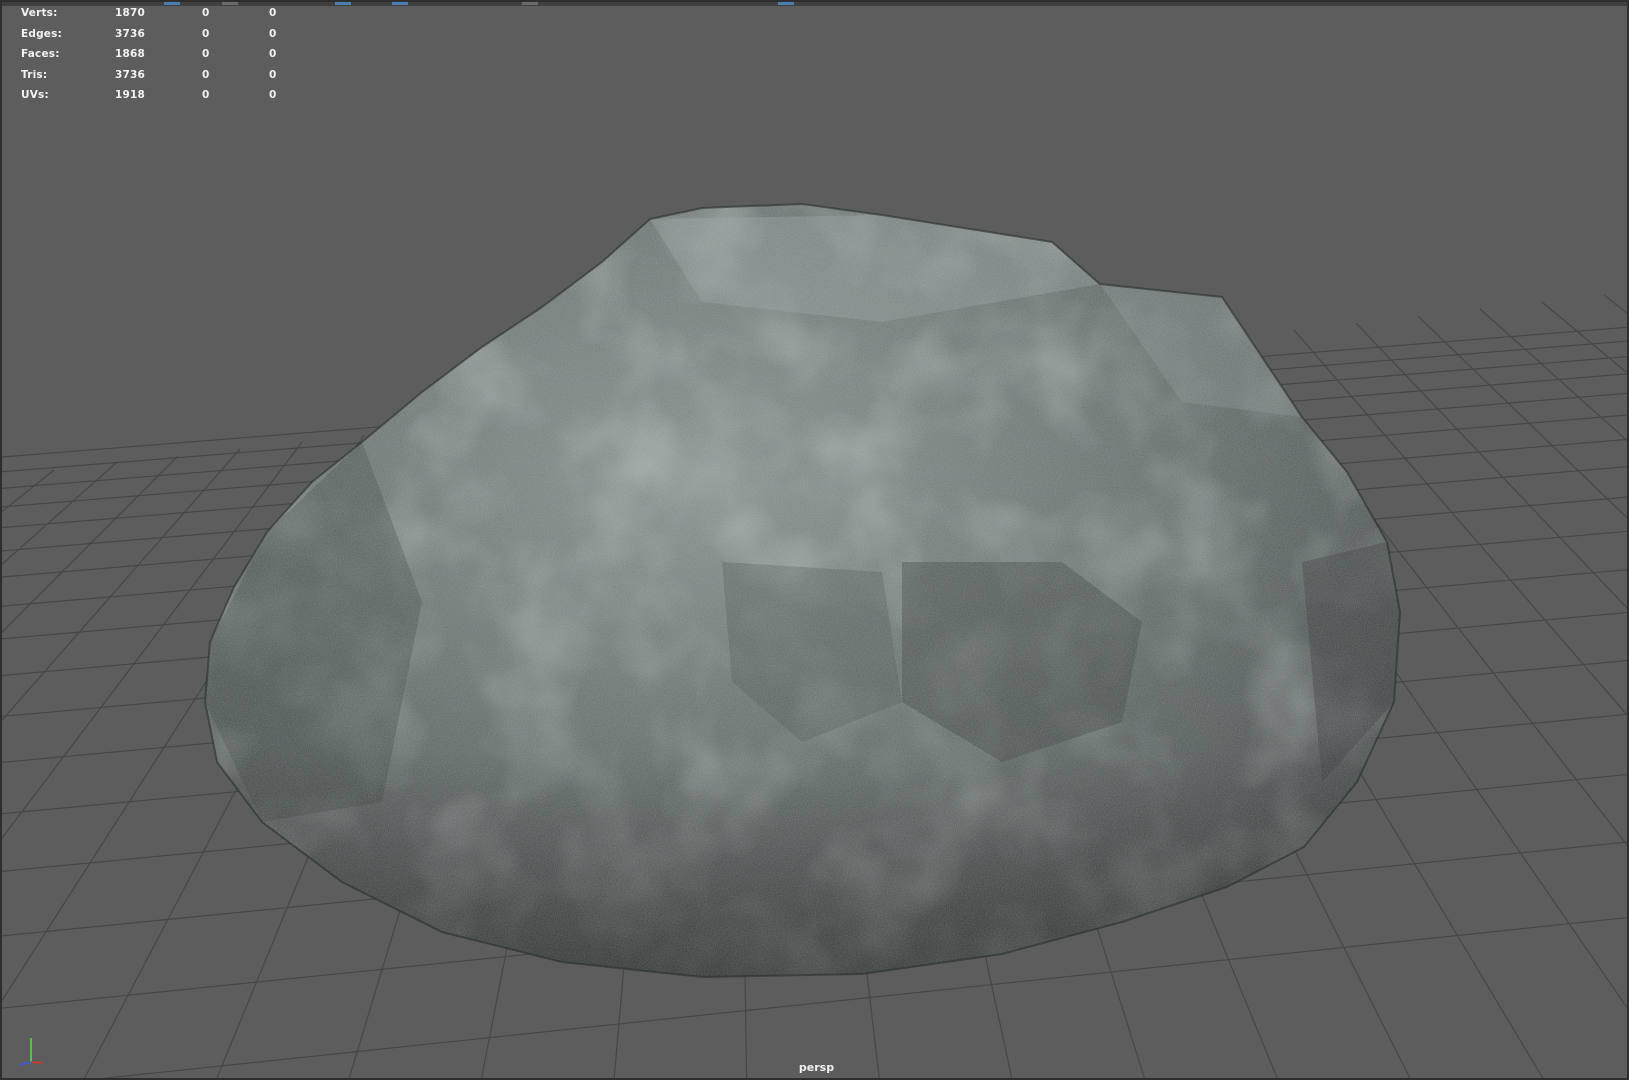 The height and width of the screenshot is (1080, 1629). What do you see at coordinates (34, 74) in the screenshot?
I see `hud-label: Tris:` at bounding box center [34, 74].